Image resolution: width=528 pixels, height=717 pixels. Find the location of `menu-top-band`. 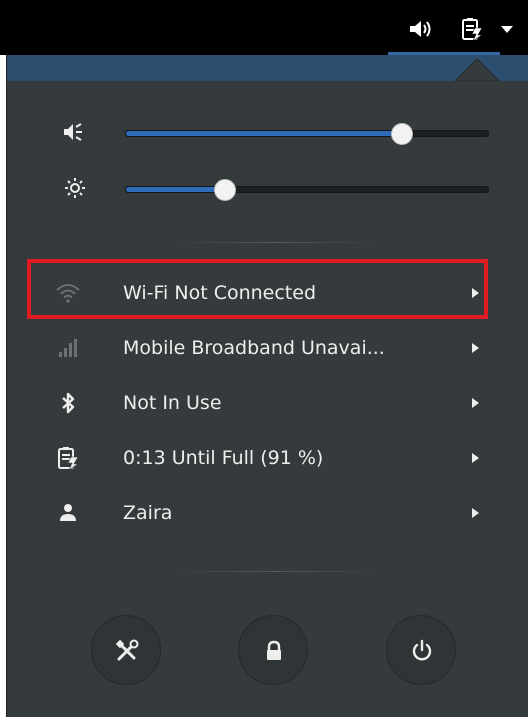

menu-top-band is located at coordinates (267, 68).